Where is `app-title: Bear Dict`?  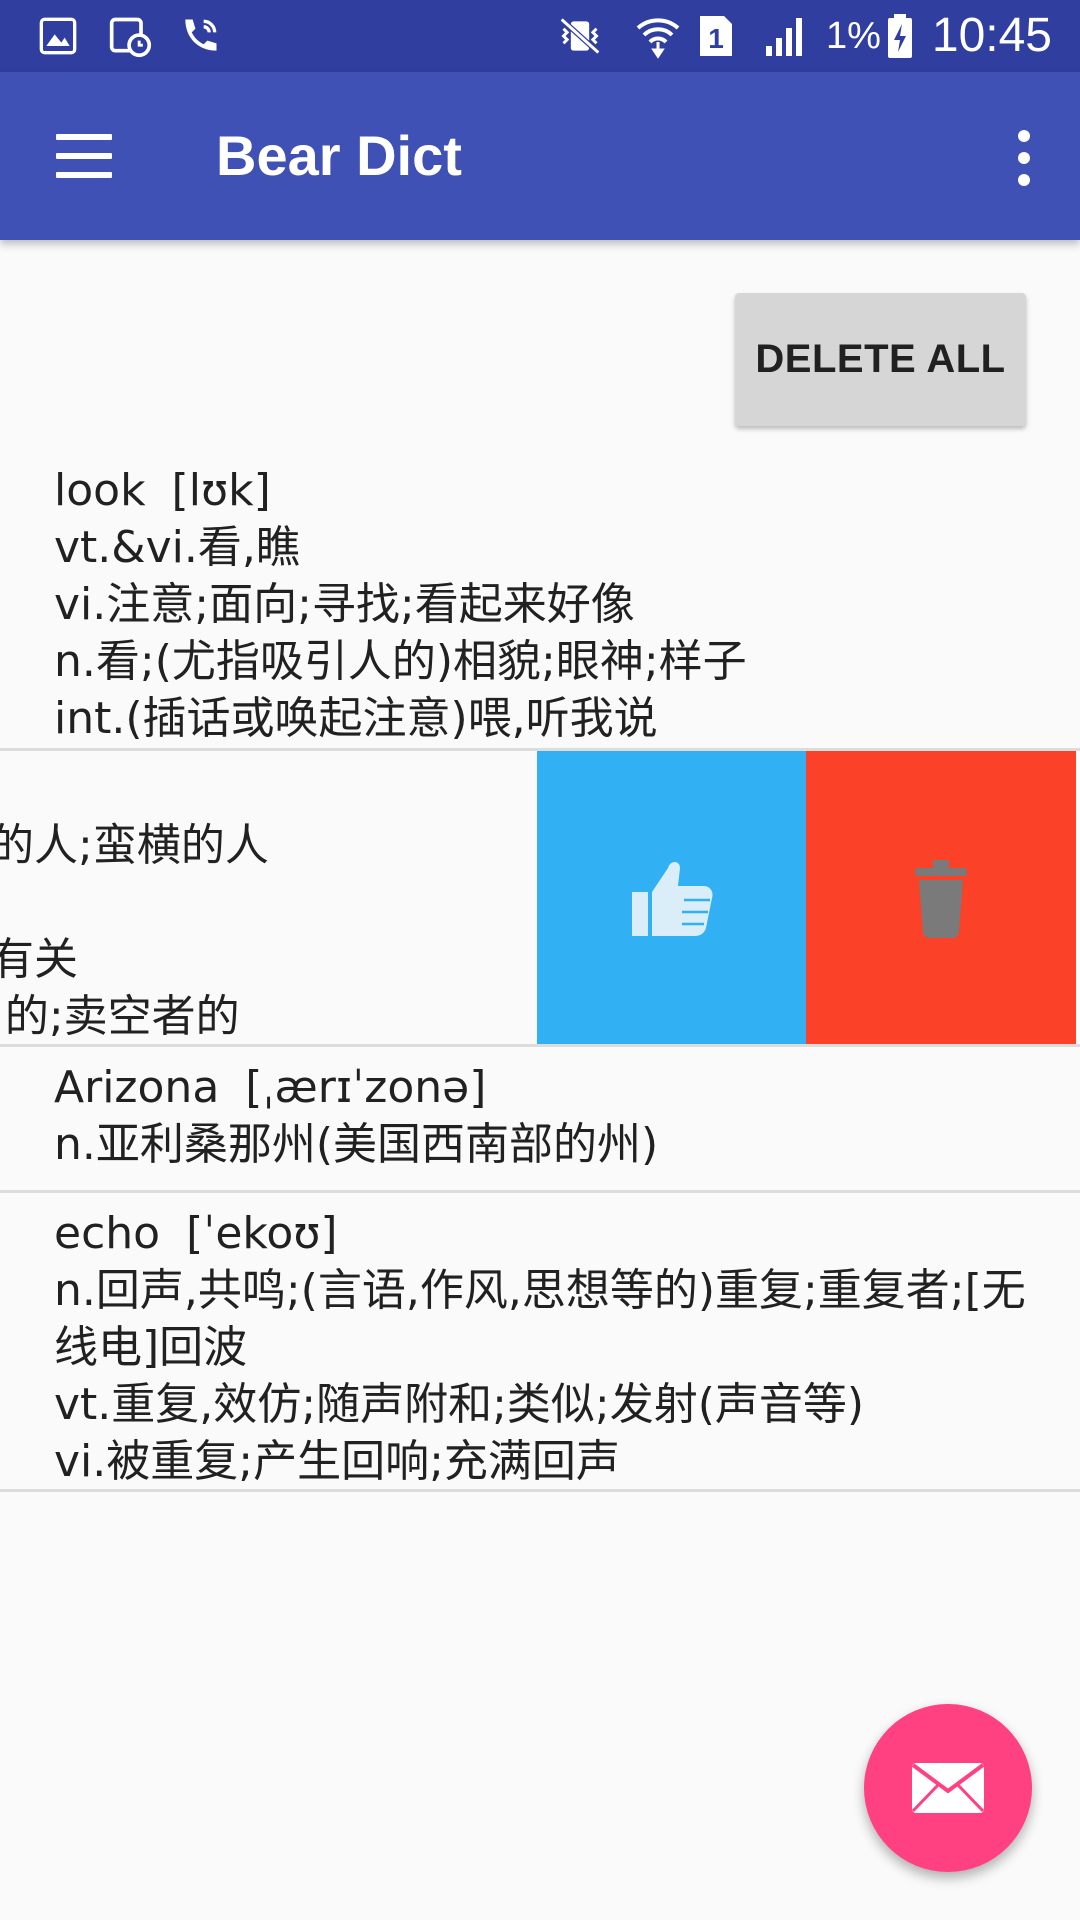 app-title: Bear Dict is located at coordinates (339, 155).